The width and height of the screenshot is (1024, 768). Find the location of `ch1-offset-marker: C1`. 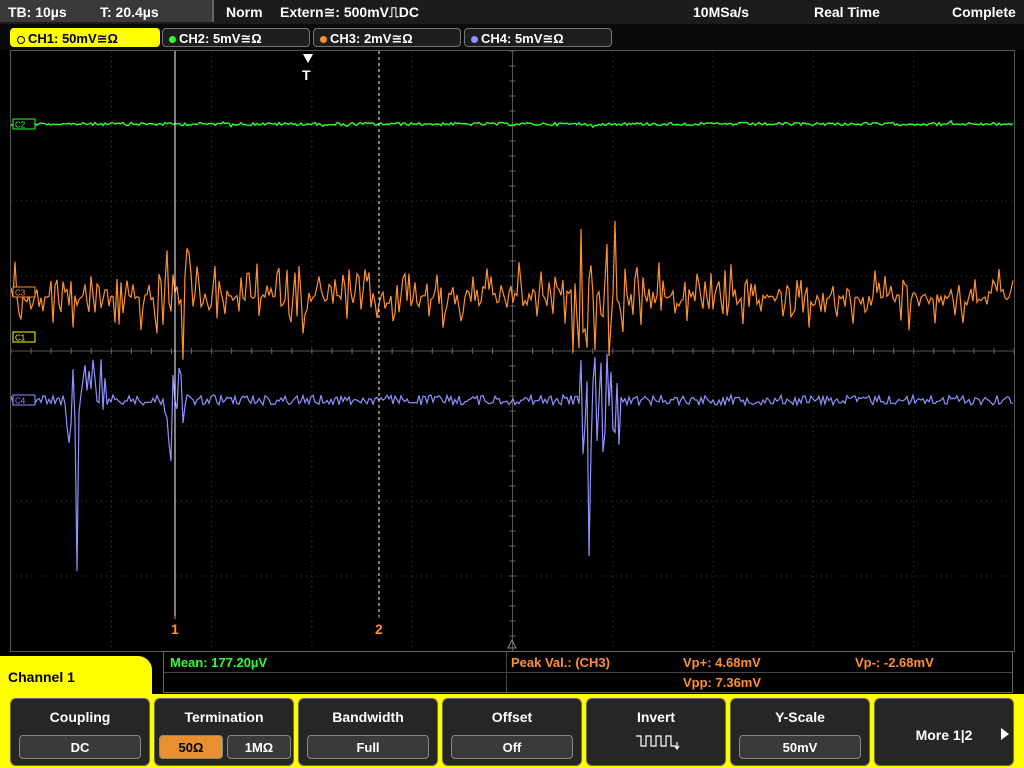

ch1-offset-marker: C1 is located at coordinates (24, 337).